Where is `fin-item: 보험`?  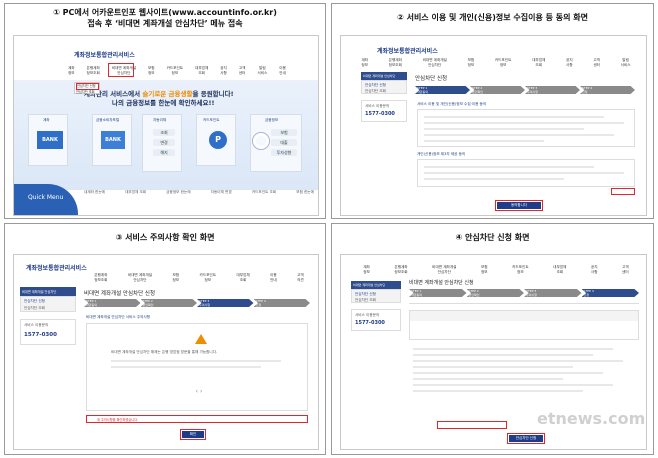
fin-item: 보험 is located at coordinates (284, 132).